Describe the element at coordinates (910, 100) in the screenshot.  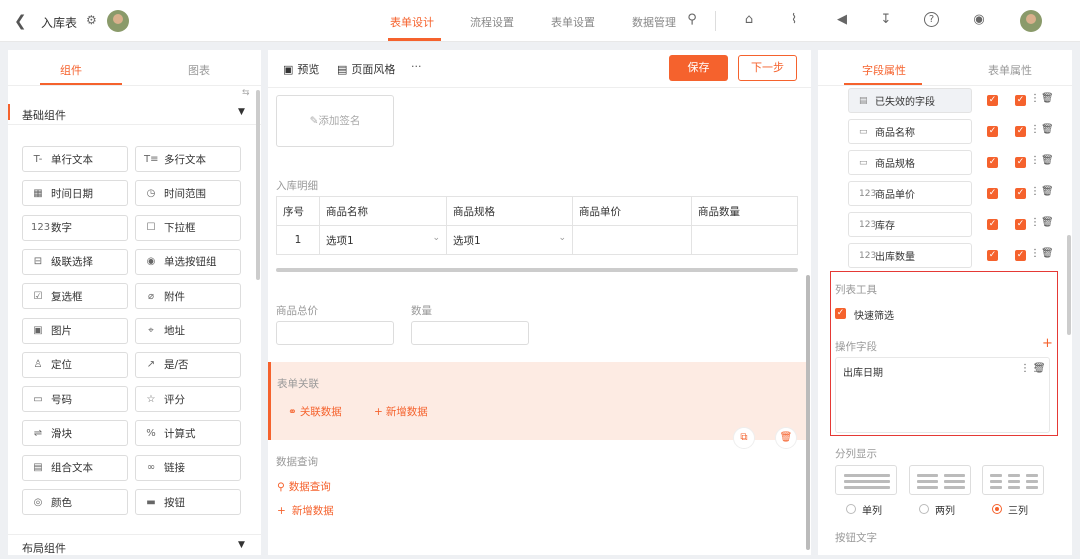
I see `field-row: ▤ 已失效的字段` at that location.